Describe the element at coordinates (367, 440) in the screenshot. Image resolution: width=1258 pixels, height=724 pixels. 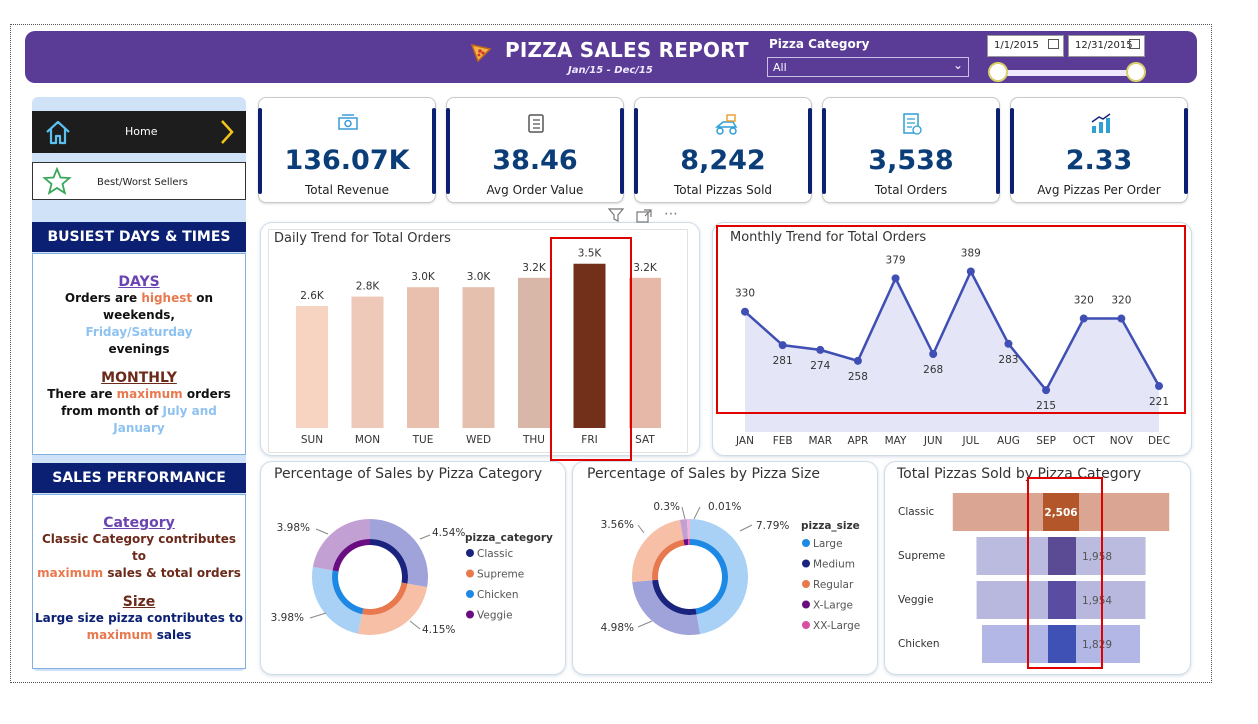
I see `x-tick-label: MON` at that location.